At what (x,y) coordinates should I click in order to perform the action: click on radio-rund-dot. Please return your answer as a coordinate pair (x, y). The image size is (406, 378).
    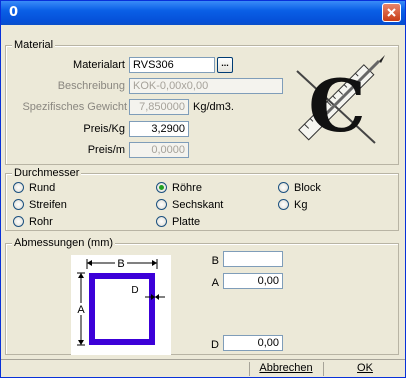
    Looking at the image, I should click on (18, 187).